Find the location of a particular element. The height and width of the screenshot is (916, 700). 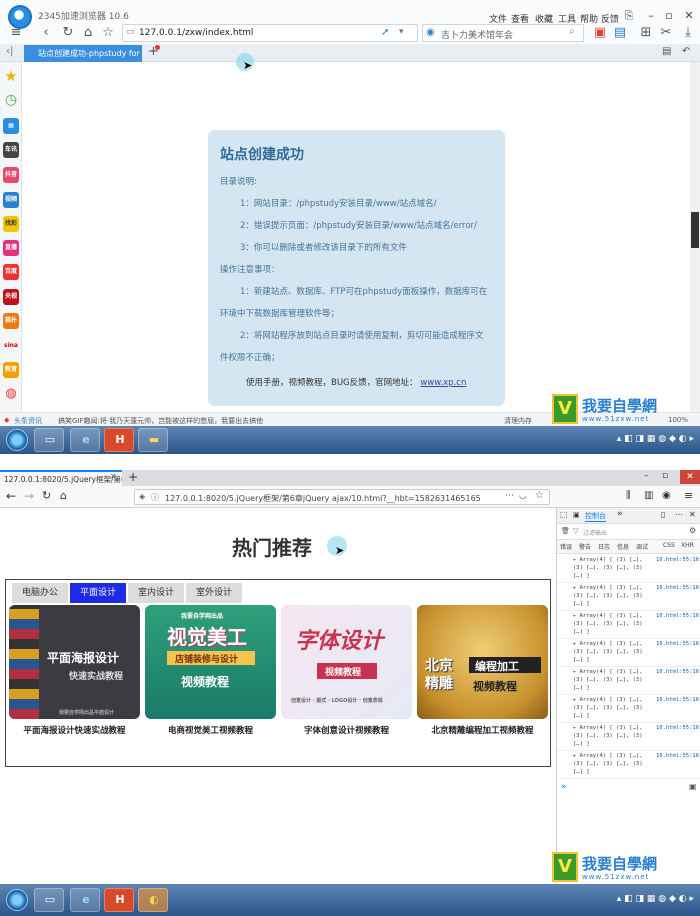

taskbar-app-explorer: ▬ is located at coordinates (153, 440).